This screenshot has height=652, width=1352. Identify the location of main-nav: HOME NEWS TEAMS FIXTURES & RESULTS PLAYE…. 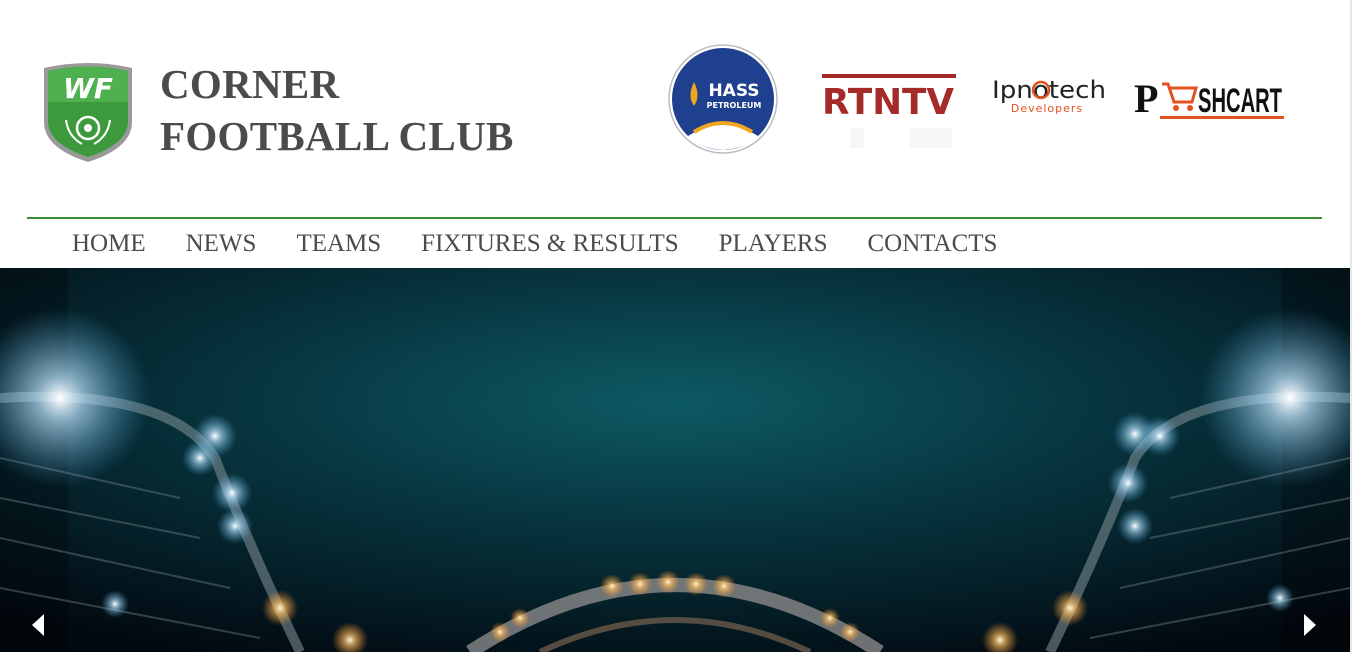
(554, 244).